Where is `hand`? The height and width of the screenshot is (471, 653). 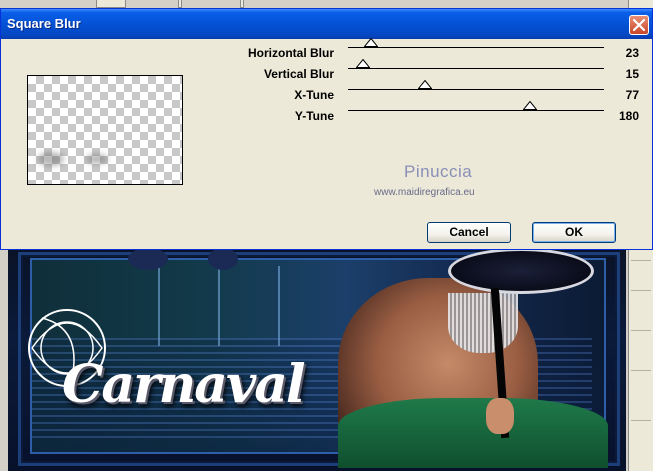
hand is located at coordinates (500, 416).